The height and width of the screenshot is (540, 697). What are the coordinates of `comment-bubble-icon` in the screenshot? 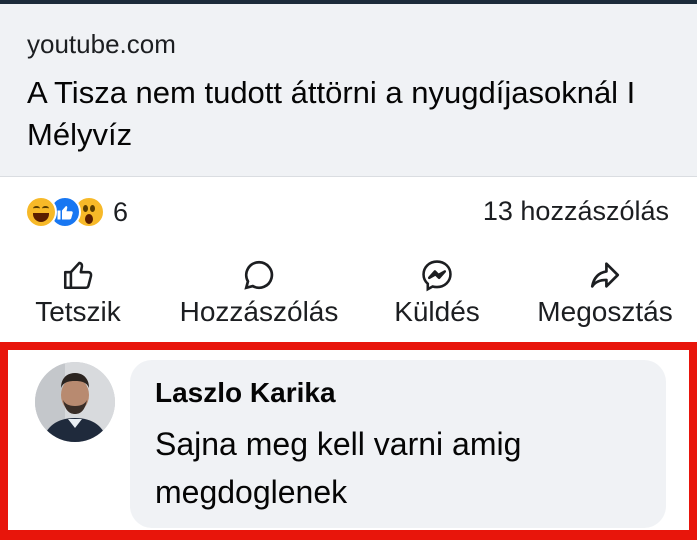 It's located at (259, 275).